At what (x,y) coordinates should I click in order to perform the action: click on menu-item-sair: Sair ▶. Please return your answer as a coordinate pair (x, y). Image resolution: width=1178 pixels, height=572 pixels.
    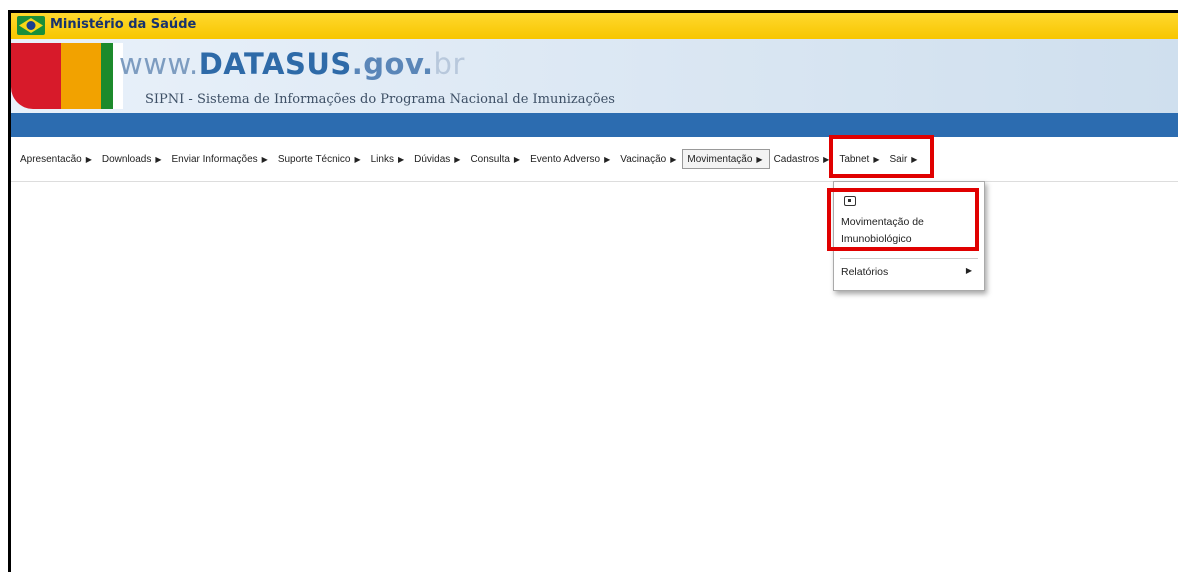
    Looking at the image, I should click on (905, 159).